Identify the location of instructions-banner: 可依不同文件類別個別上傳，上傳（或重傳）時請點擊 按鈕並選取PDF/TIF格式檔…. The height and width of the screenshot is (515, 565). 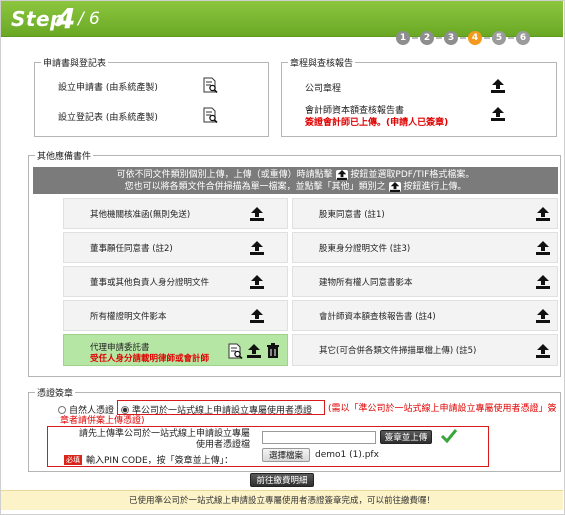
(295, 180).